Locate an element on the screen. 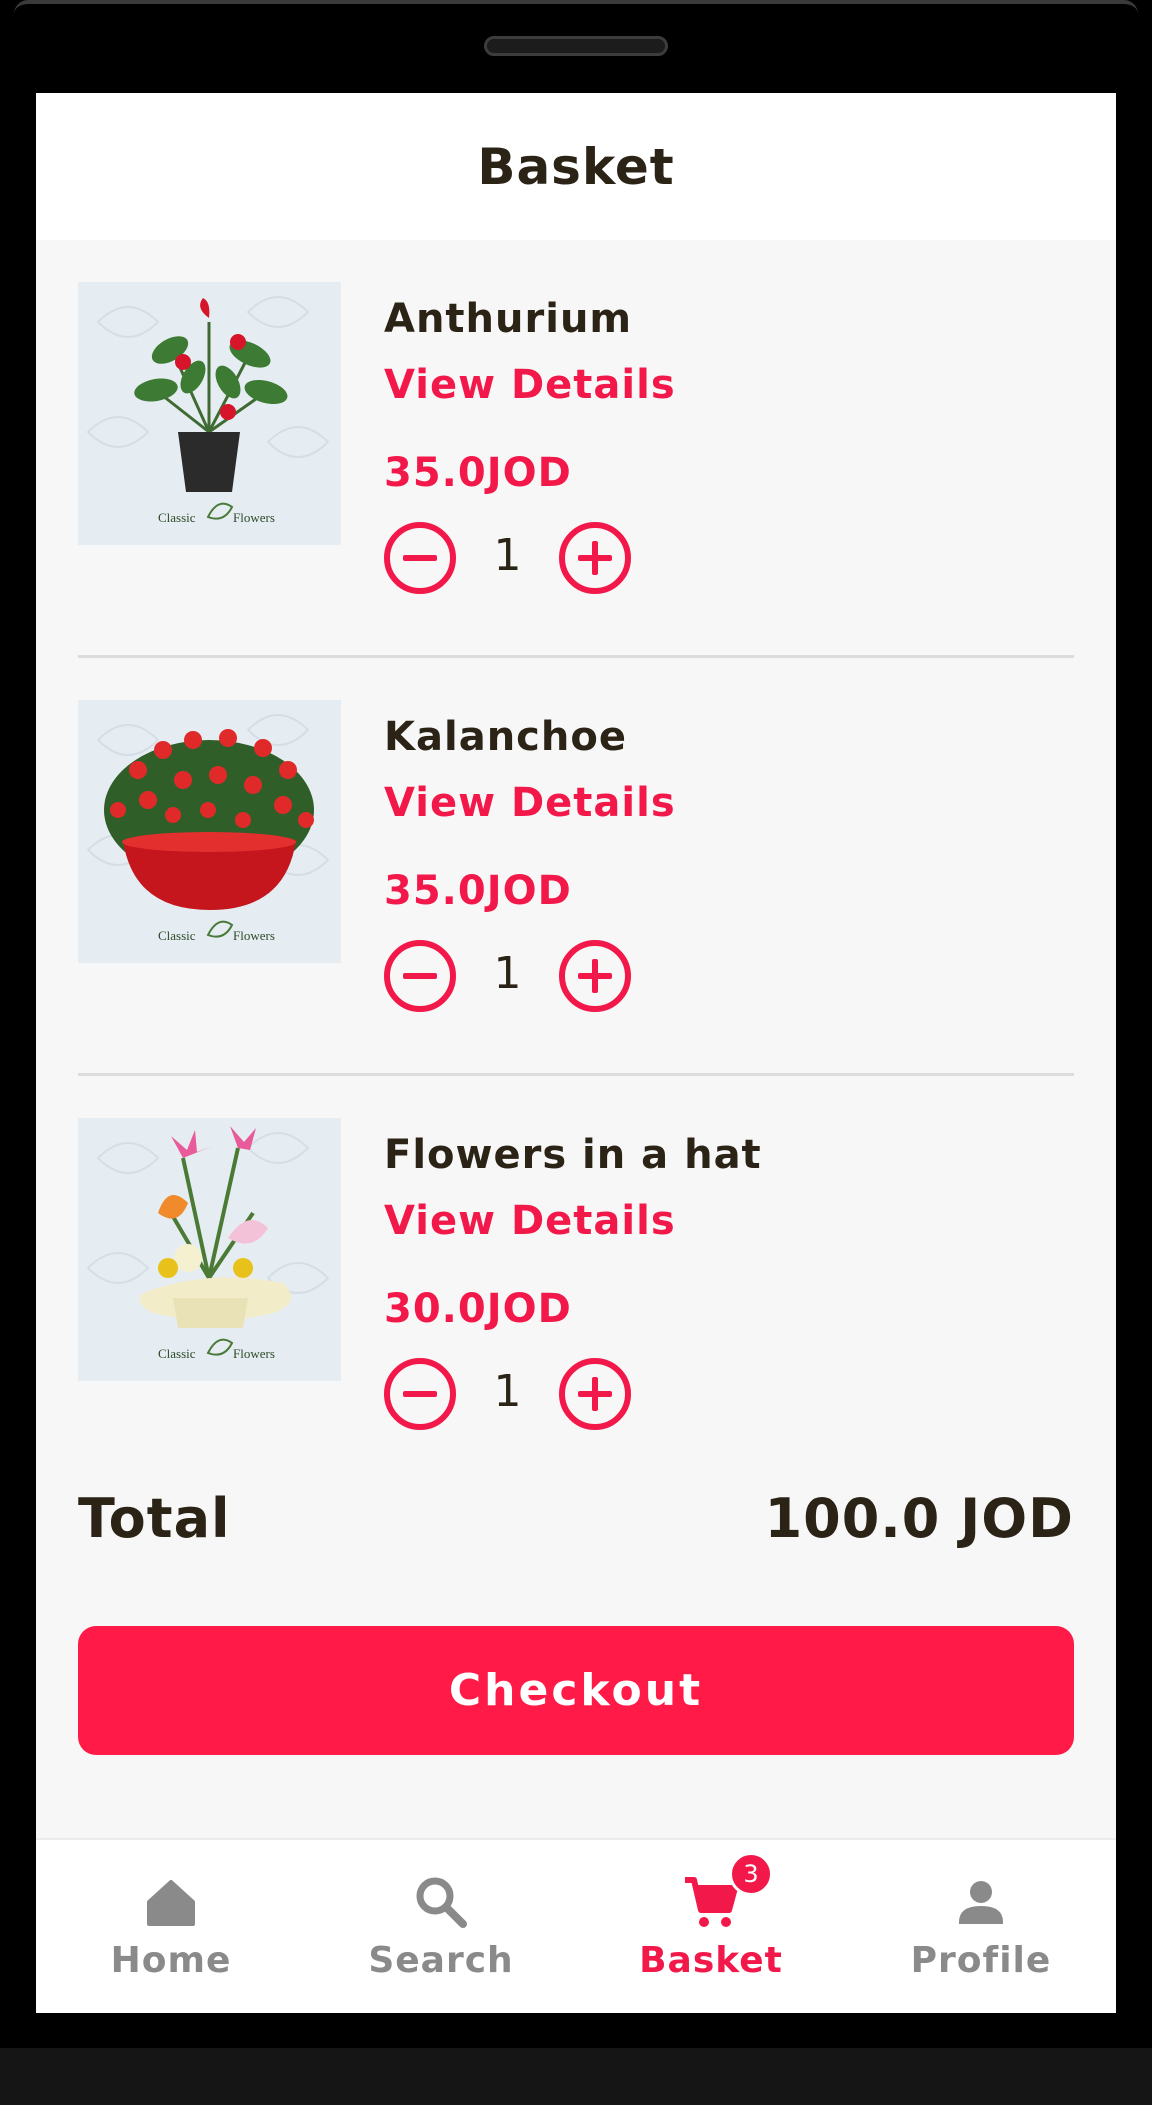 The height and width of the screenshot is (2105, 1152). checkout-button: Checkout is located at coordinates (576, 1690).